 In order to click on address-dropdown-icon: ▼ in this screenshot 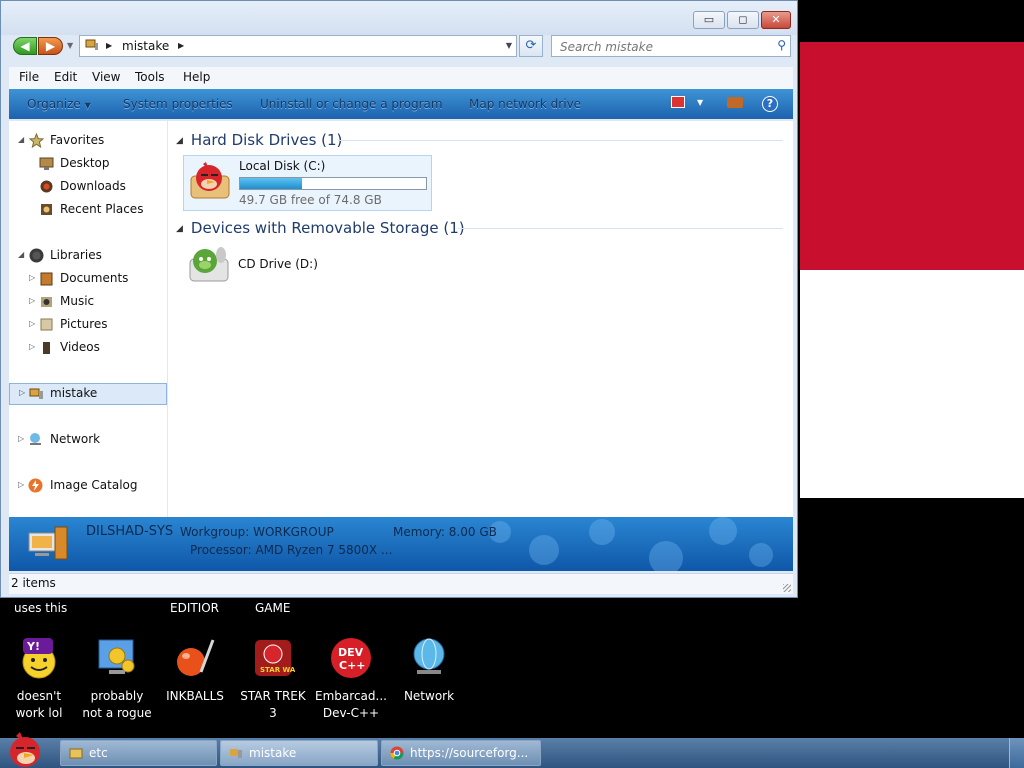, I will do `click(509, 45)`.